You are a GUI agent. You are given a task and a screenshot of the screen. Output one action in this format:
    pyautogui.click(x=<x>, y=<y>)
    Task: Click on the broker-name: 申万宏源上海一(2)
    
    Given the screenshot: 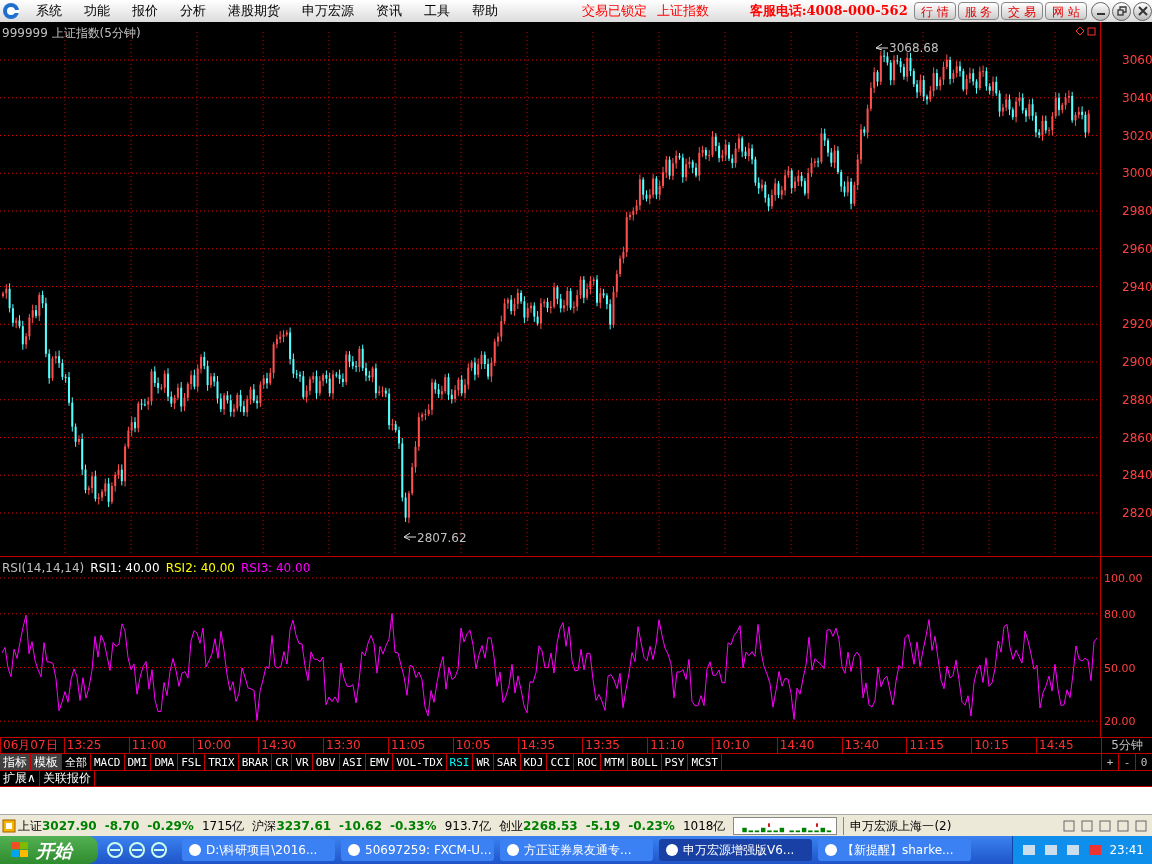 What is the action you would take?
    pyautogui.click(x=897, y=825)
    